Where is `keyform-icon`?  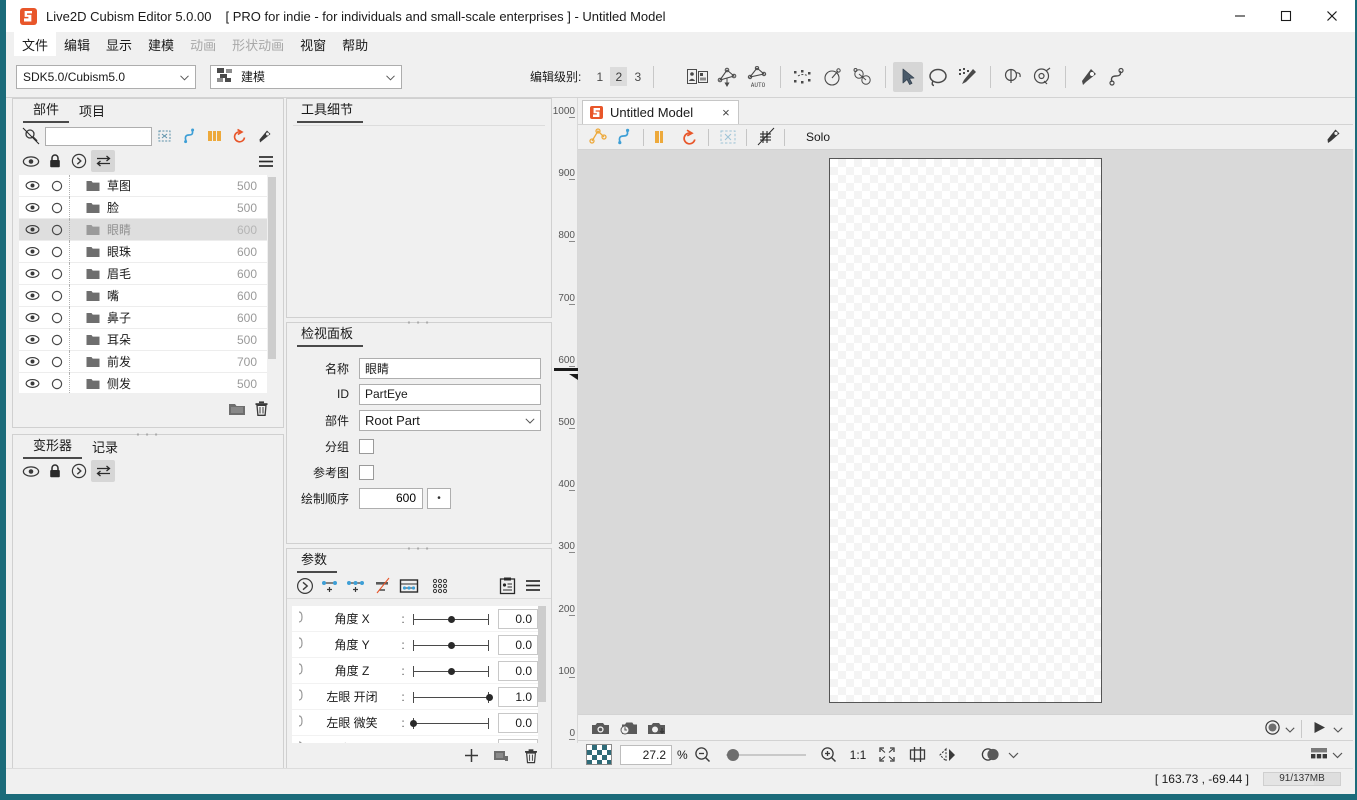
keyform-icon is located at coordinates (409, 586).